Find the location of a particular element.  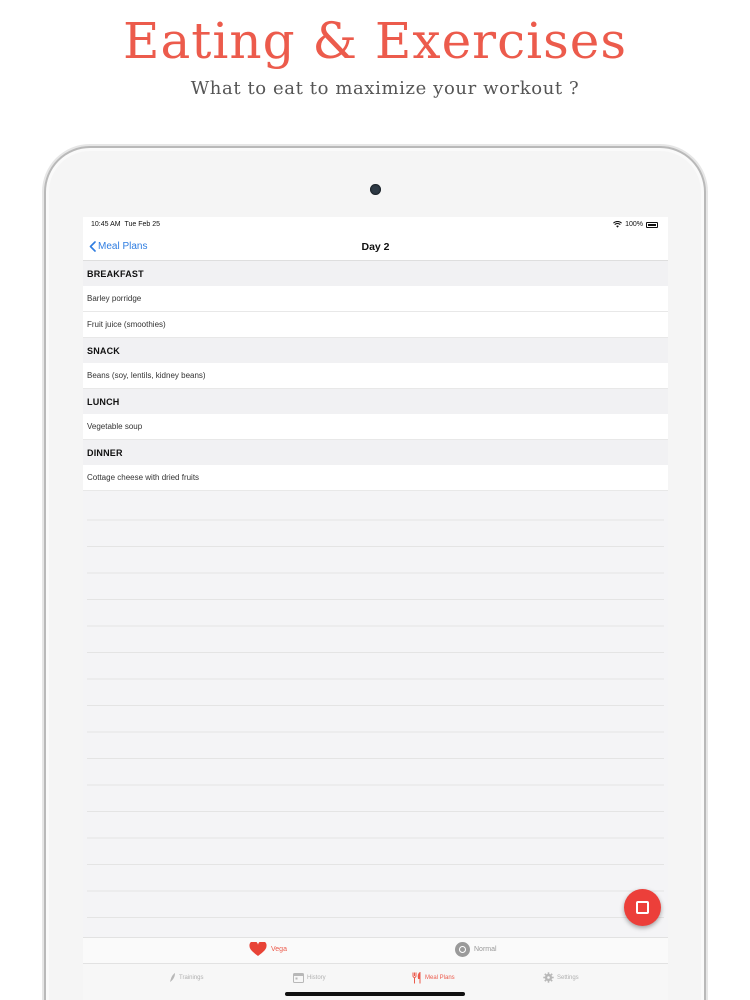

navigation-bar: Meal Plans Day 2 is located at coordinates (375, 248).